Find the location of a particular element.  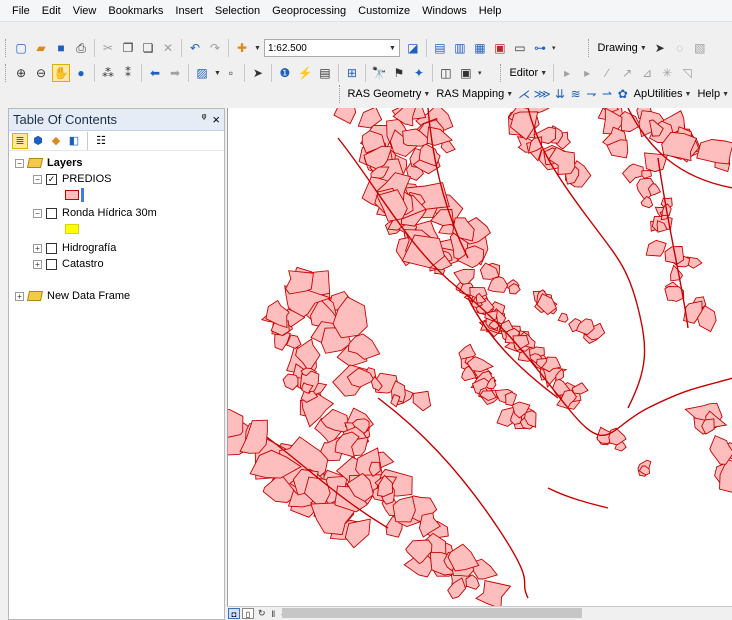

menu-item-help: Help is located at coordinates (490, 11).